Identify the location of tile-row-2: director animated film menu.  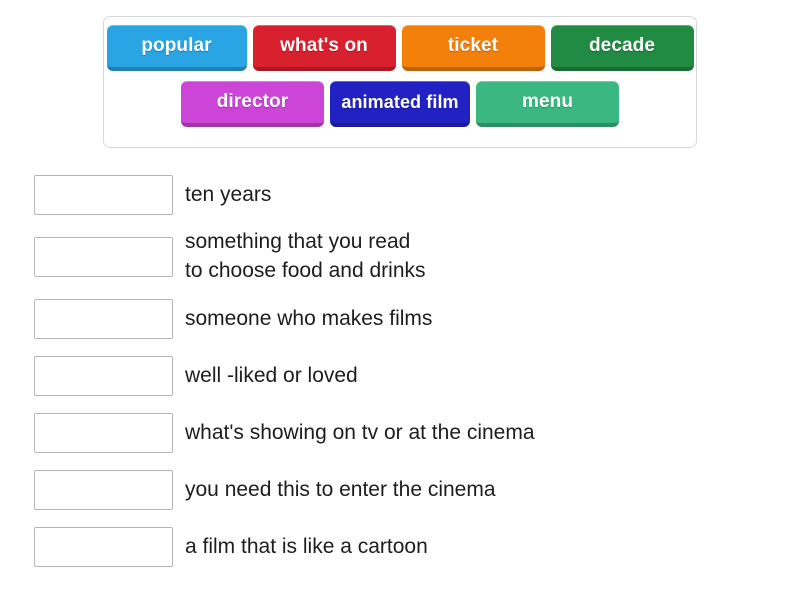
(400, 99).